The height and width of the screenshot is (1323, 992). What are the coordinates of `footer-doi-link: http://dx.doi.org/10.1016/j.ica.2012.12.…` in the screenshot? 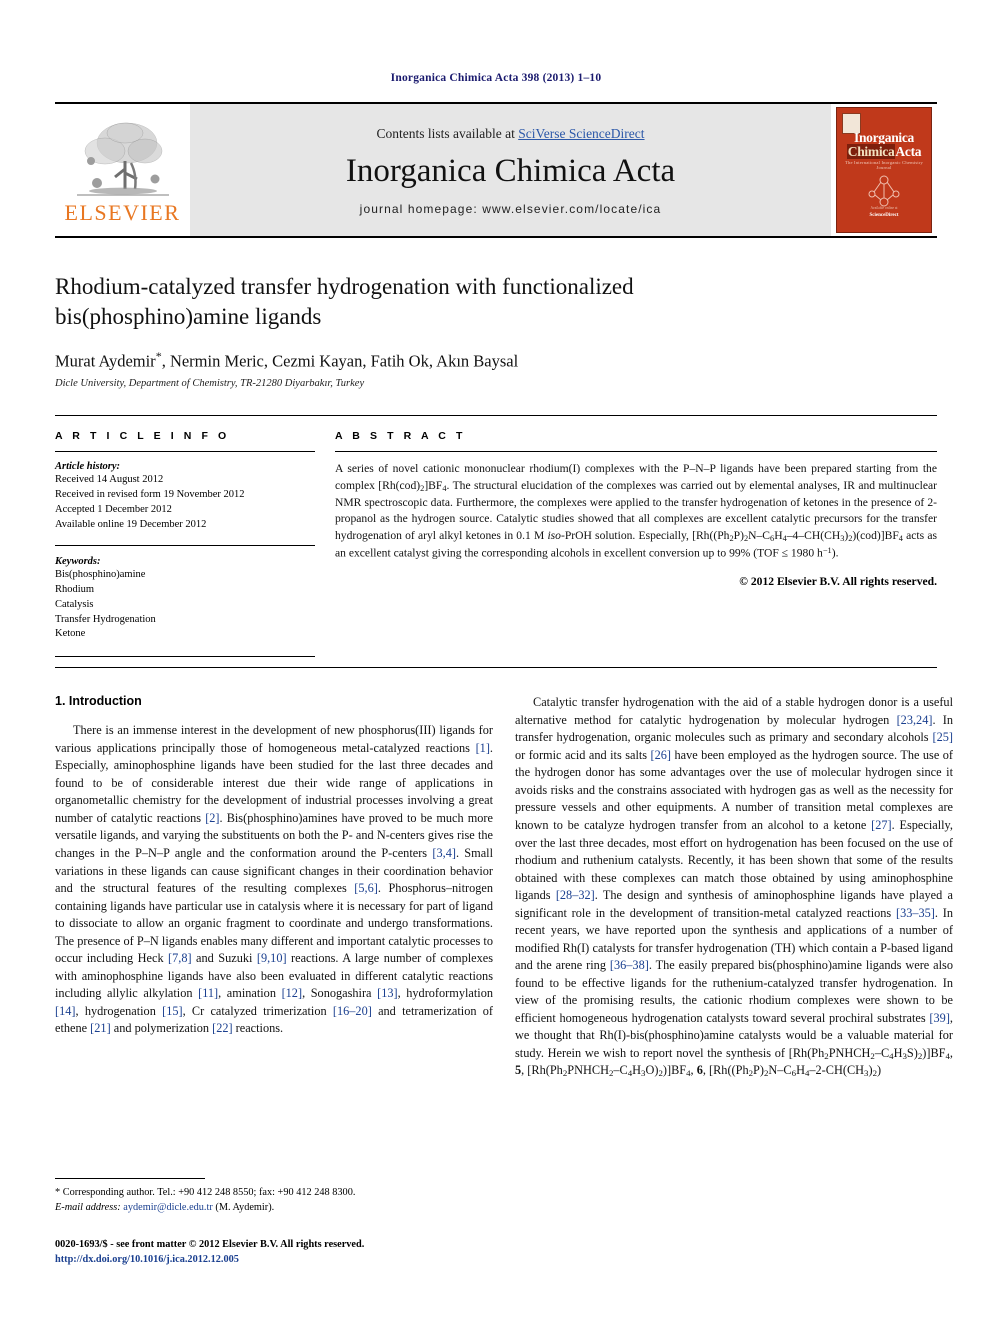 It's located at (290, 1260).